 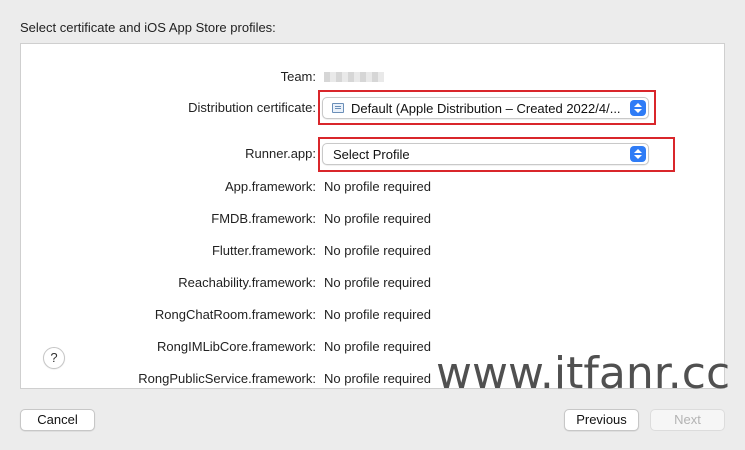 I want to click on watermark-text: www.itfanr.cc, so click(x=583, y=373).